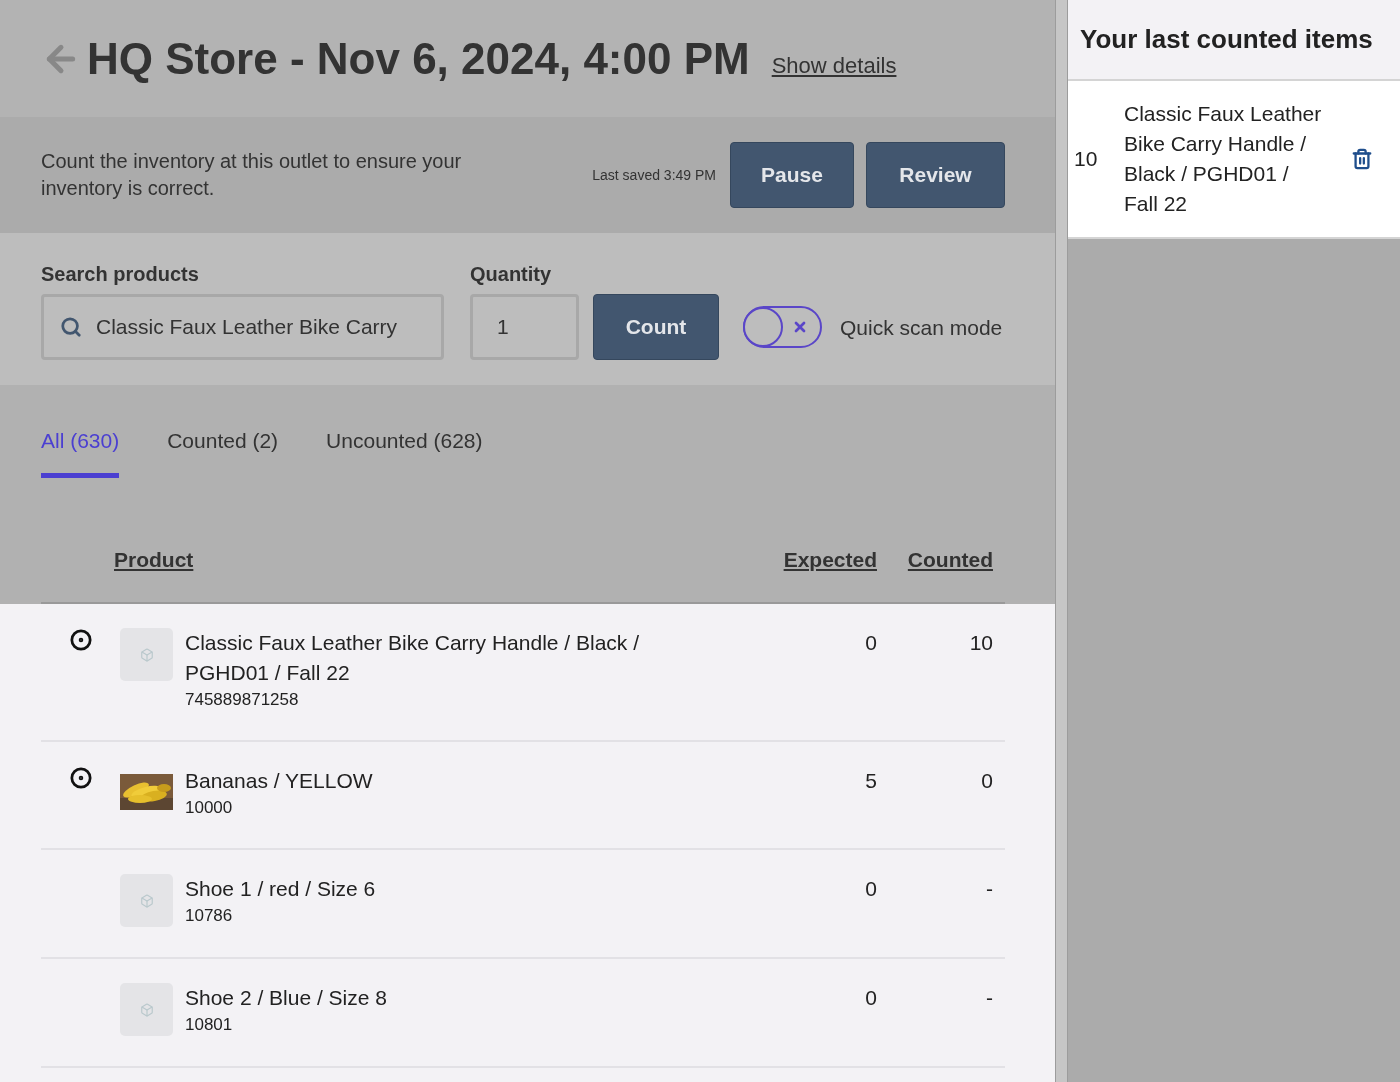 This screenshot has height=1082, width=1400. I want to click on search-label: Search products, so click(120, 274).